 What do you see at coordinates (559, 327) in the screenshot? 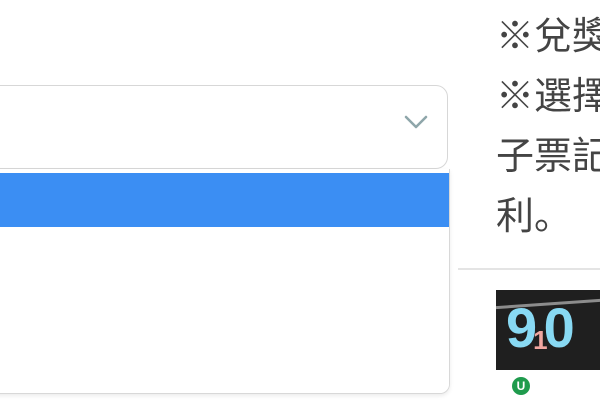
I see `badge-number-right: 0` at bounding box center [559, 327].